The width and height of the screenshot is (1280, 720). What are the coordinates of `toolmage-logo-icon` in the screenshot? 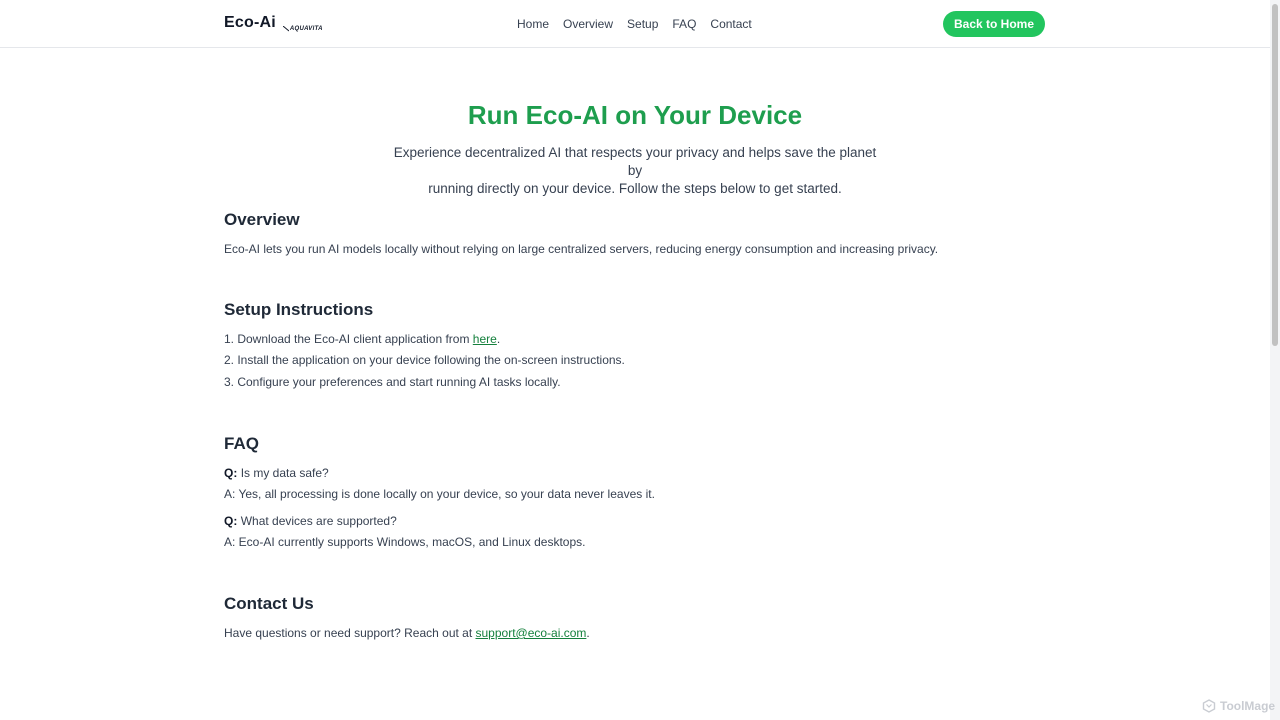 It's located at (1209, 706).